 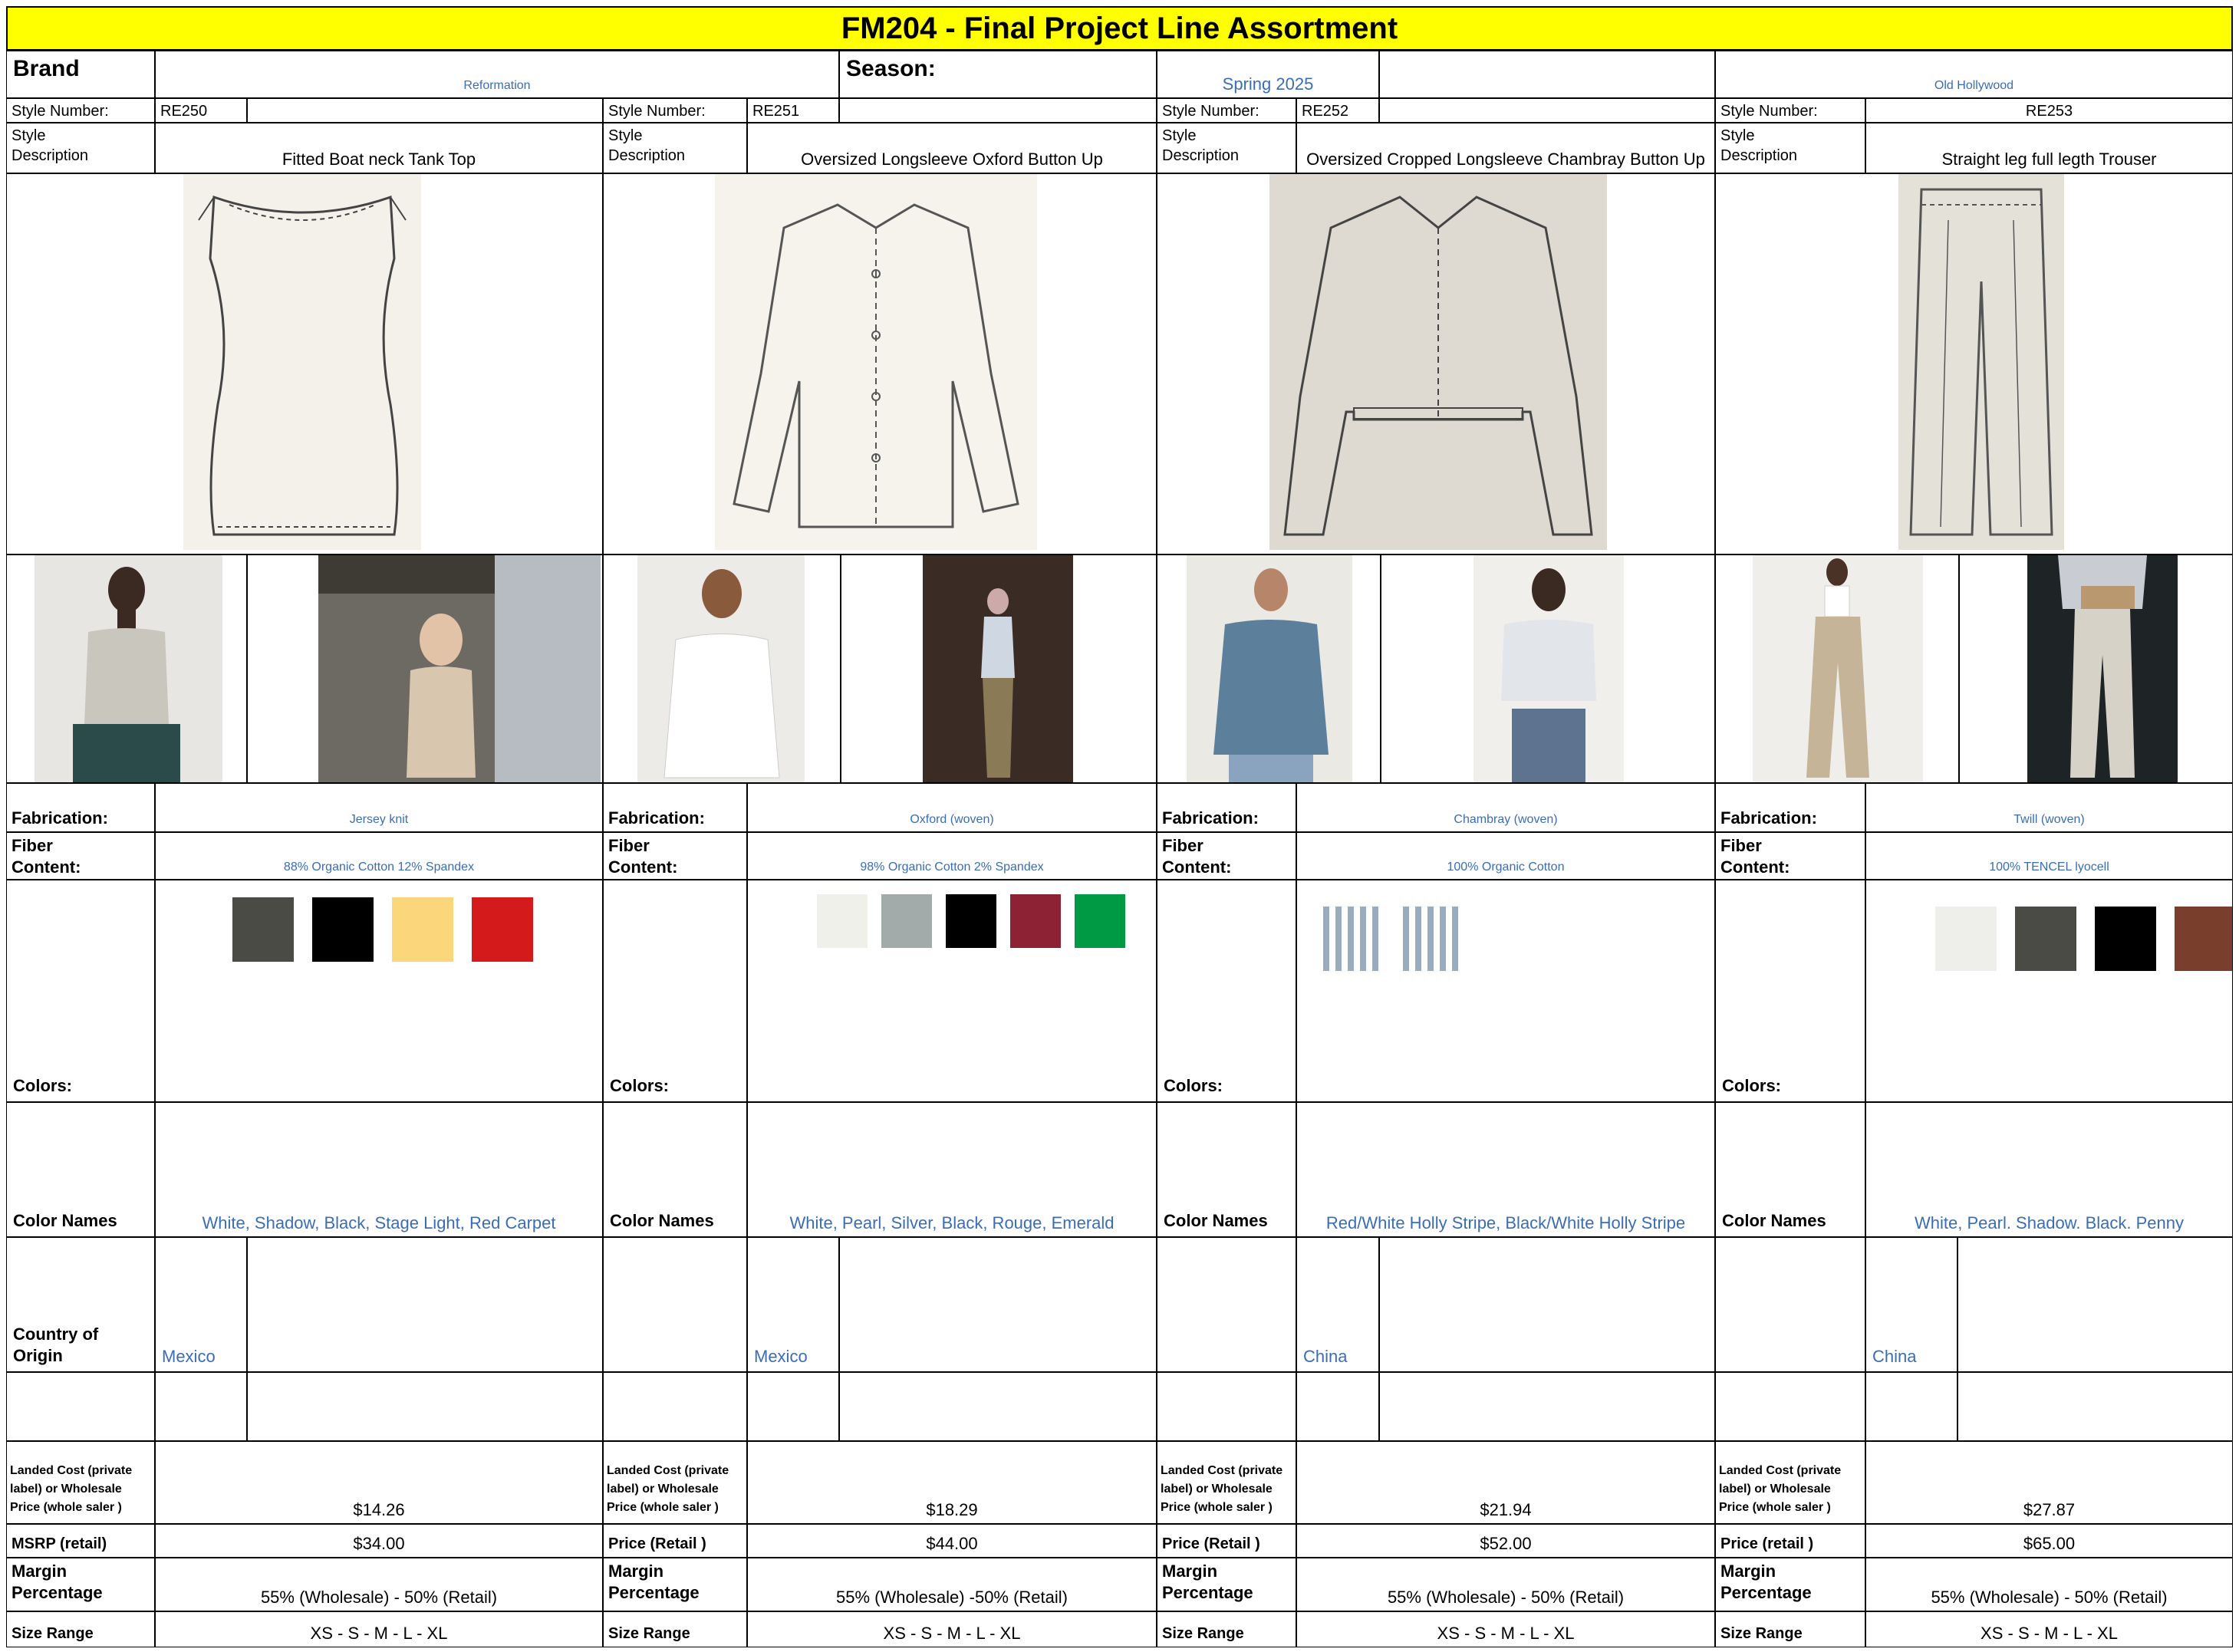 What do you see at coordinates (2049, 148) in the screenshot?
I see `style-description-value: Straight leg full legth Trouser` at bounding box center [2049, 148].